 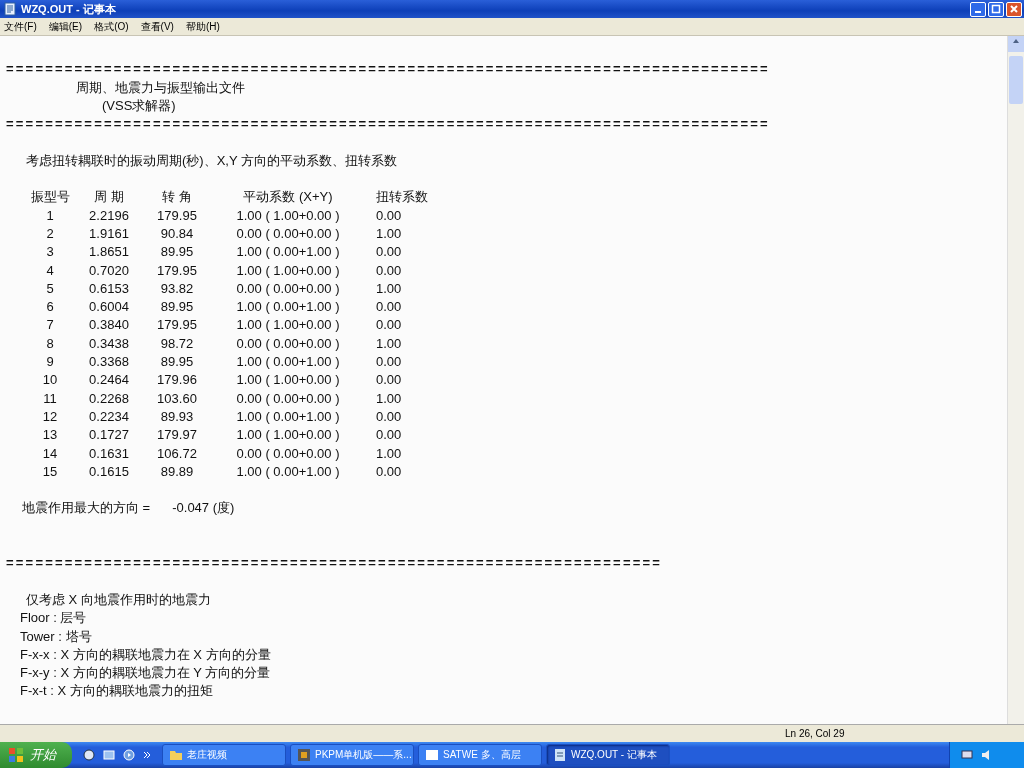 What do you see at coordinates (1016, 80) in the screenshot?
I see `scroll-thumb` at bounding box center [1016, 80].